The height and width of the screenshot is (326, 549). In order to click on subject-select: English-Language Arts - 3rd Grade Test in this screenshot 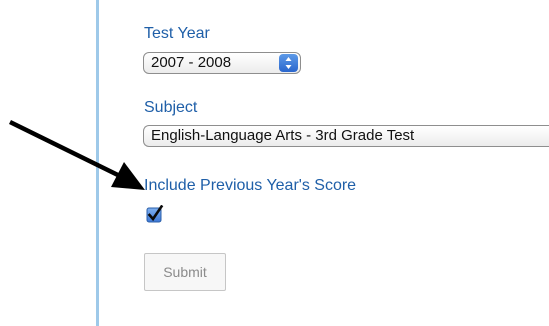, I will do `click(346, 136)`.